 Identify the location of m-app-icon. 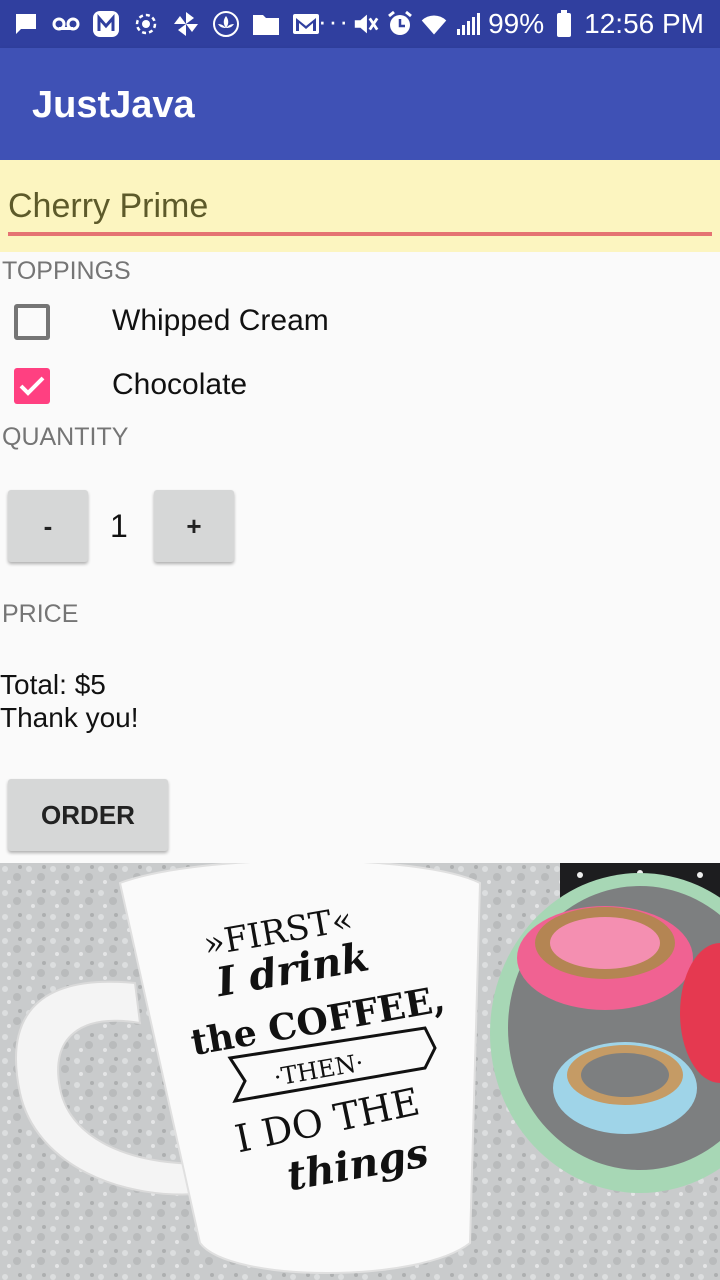
(106, 24).